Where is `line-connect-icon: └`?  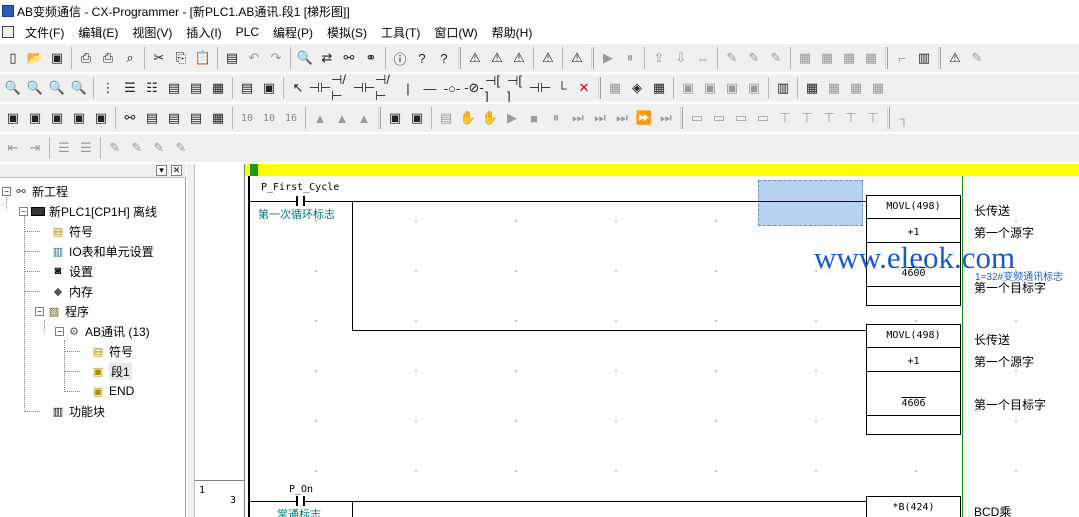 line-connect-icon: └ is located at coordinates (562, 88).